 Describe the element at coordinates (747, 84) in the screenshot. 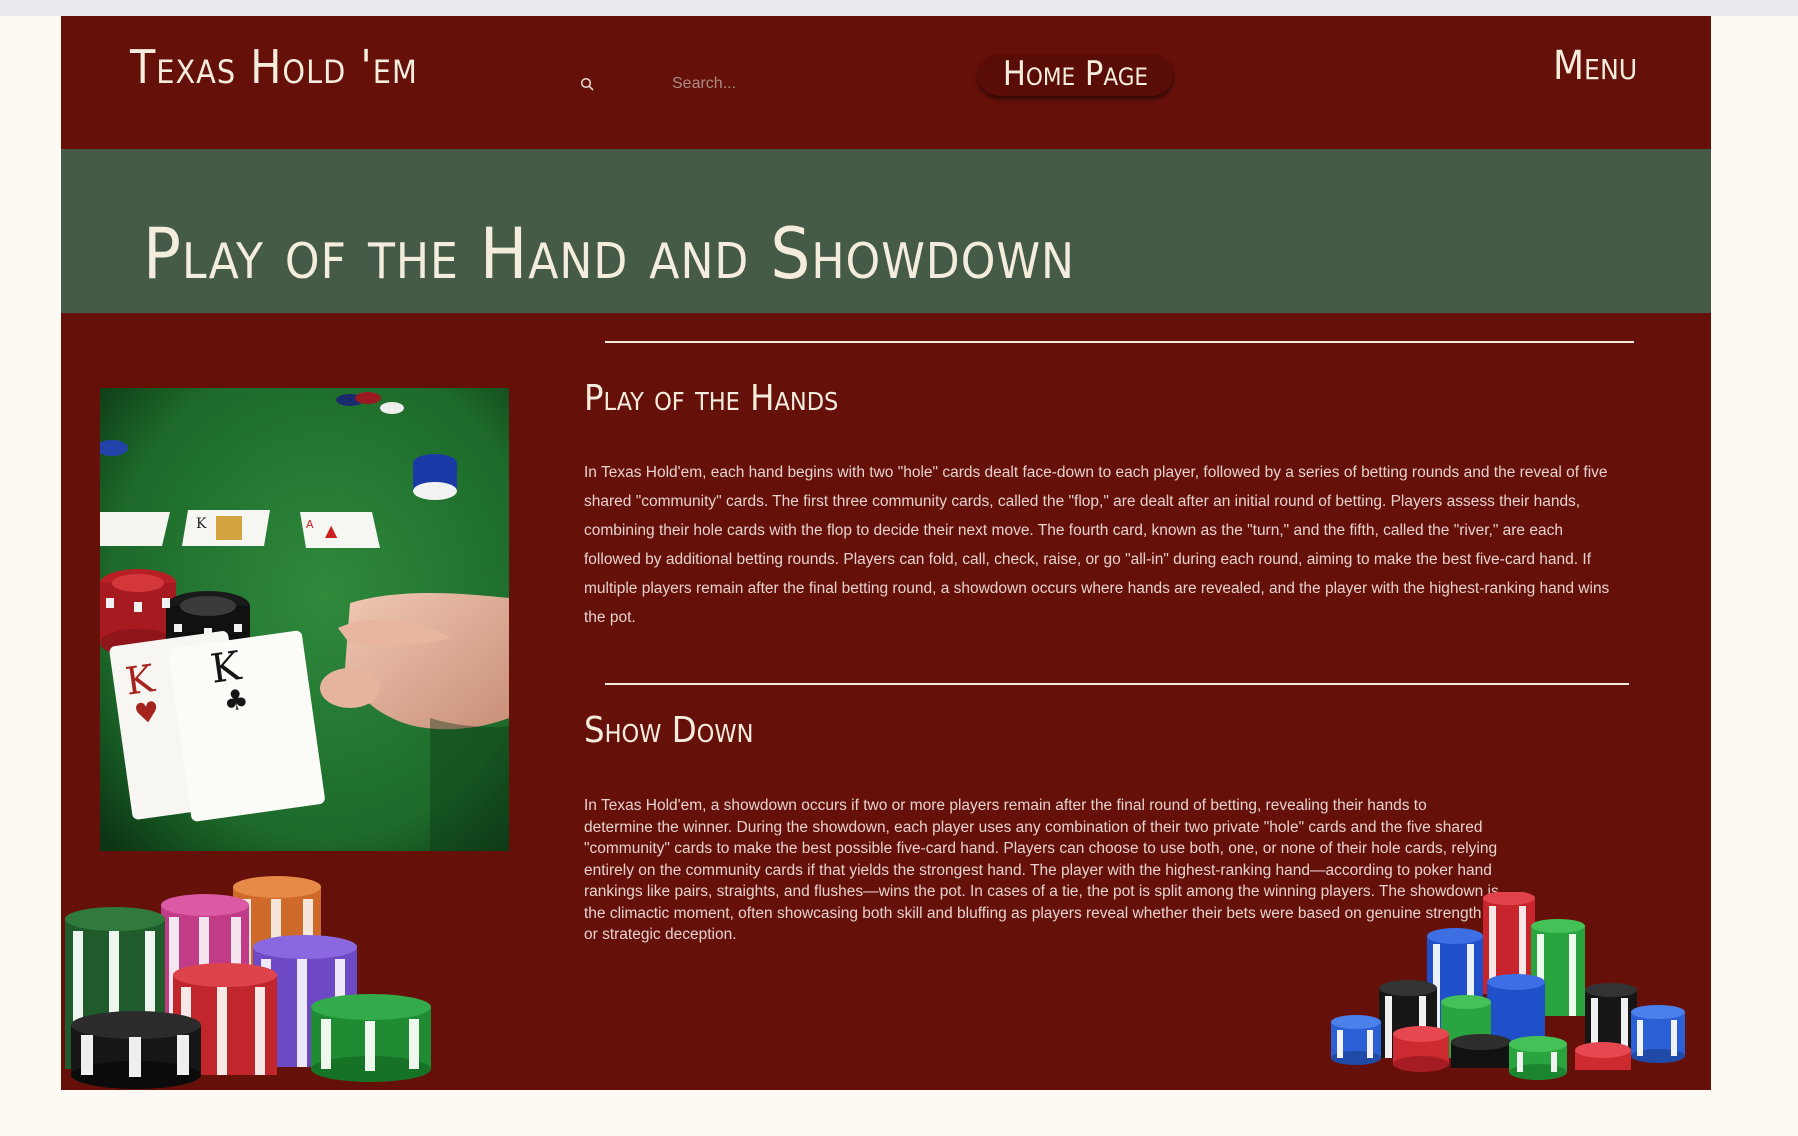

I see `search-input` at that location.